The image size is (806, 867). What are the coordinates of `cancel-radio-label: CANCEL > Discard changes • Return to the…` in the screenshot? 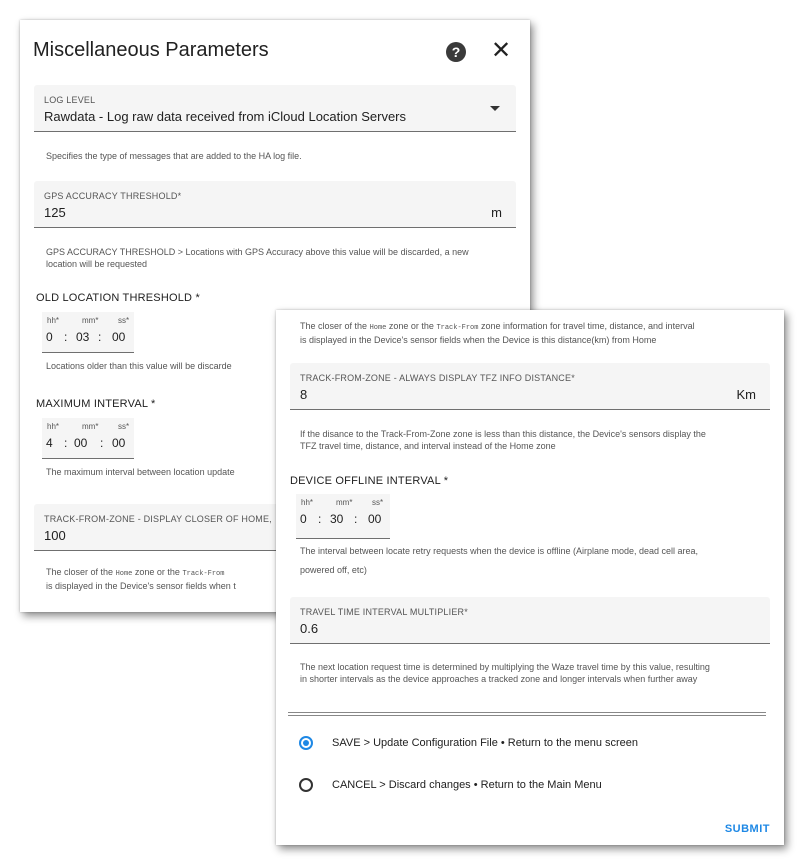 It's located at (467, 785).